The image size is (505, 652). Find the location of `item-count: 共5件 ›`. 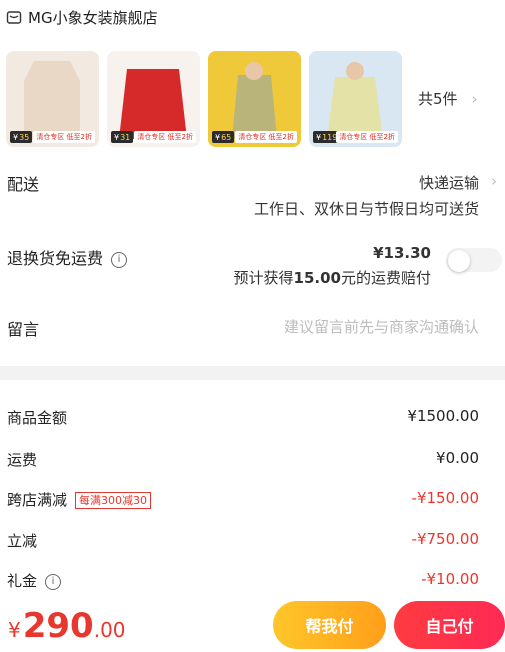

item-count: 共5件 › is located at coordinates (448, 98).